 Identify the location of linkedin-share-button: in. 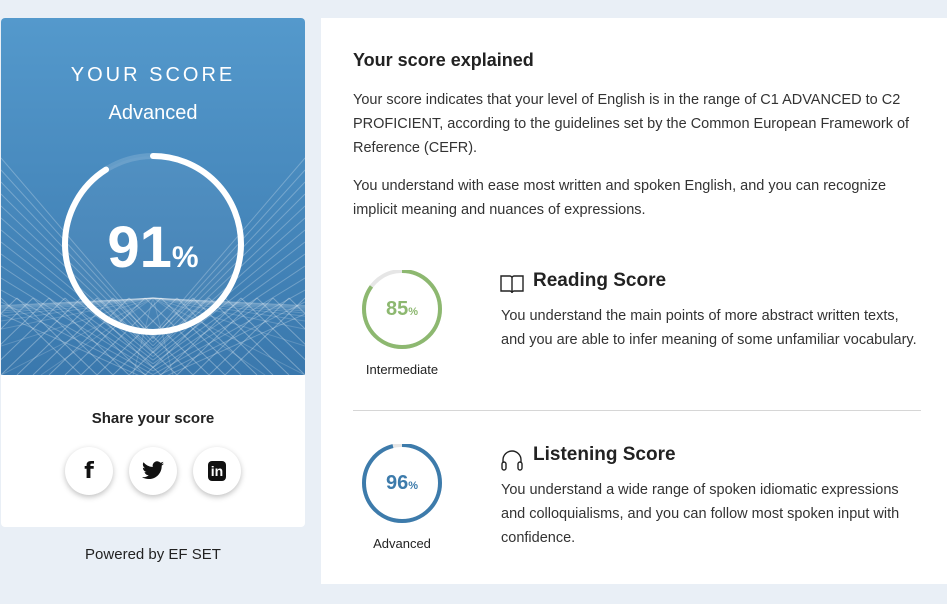
(217, 471).